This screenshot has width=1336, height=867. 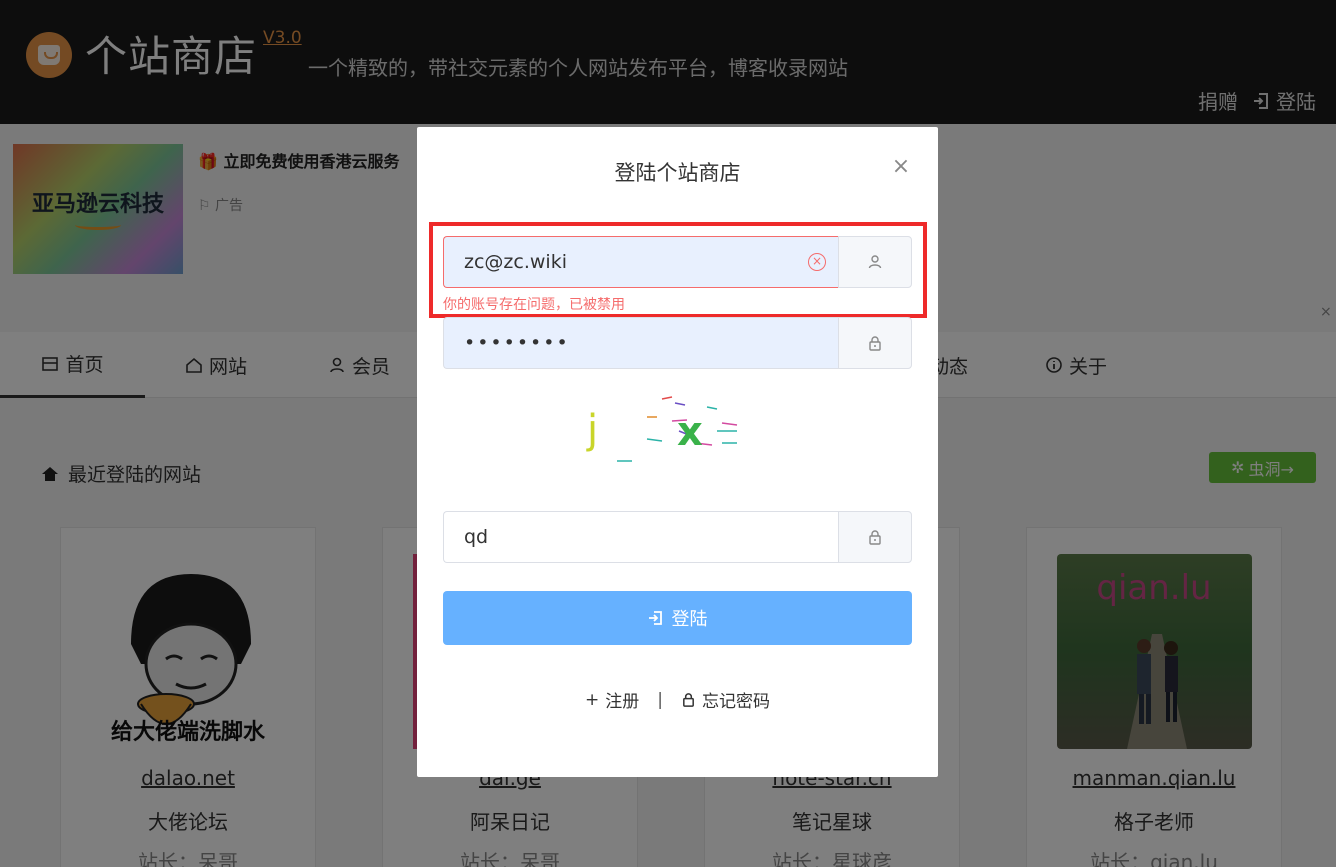 What do you see at coordinates (677, 700) in the screenshot?
I see `dialog-links: + 注册 | 忘记密码` at bounding box center [677, 700].